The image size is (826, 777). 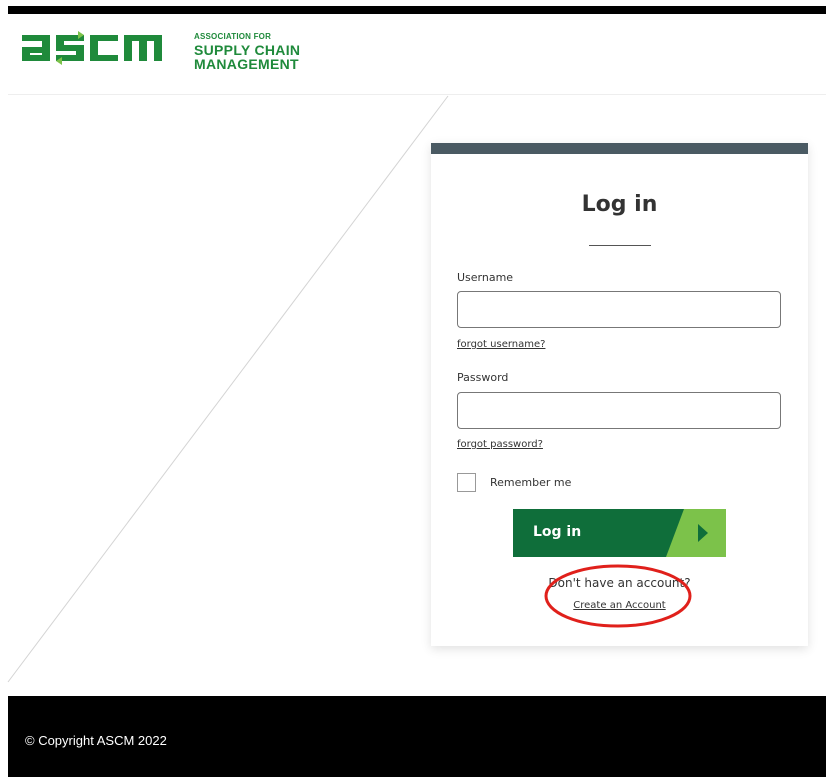 I want to click on login-button: Log in, so click(x=619, y=533).